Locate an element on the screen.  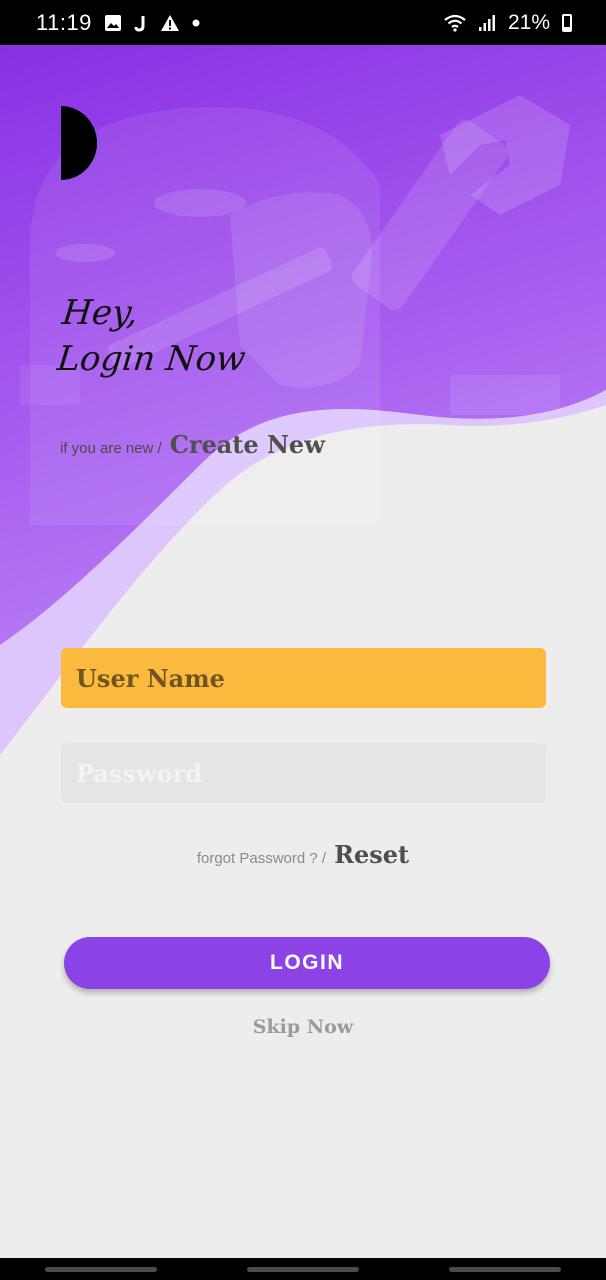
create-new-link: Create New is located at coordinates (247, 444).